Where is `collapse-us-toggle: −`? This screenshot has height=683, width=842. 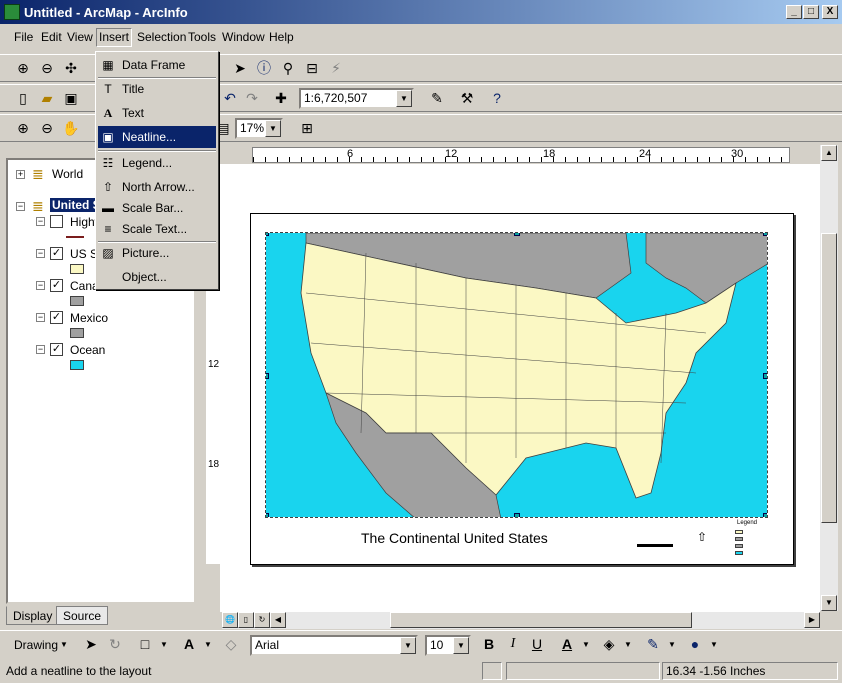 collapse-us-toggle: − is located at coordinates (20, 206).